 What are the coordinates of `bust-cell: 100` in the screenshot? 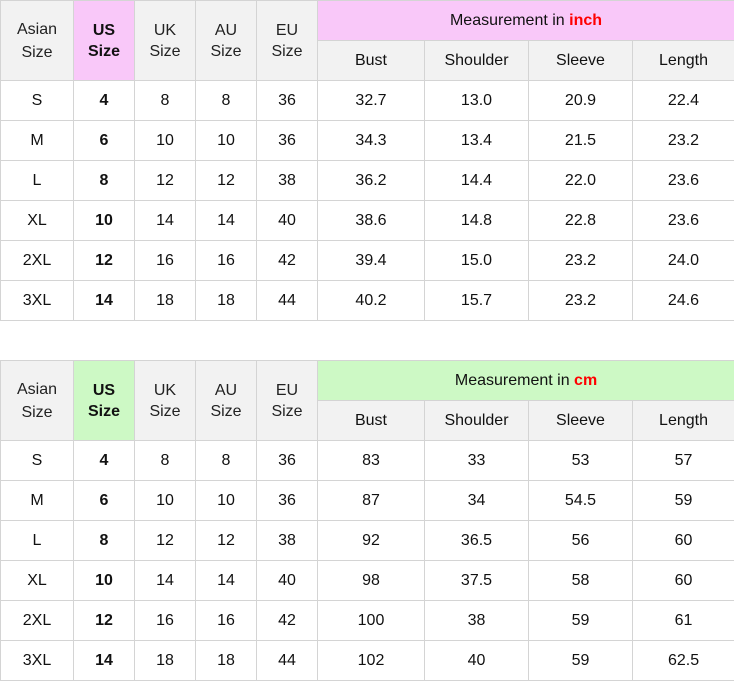 It's located at (371, 620).